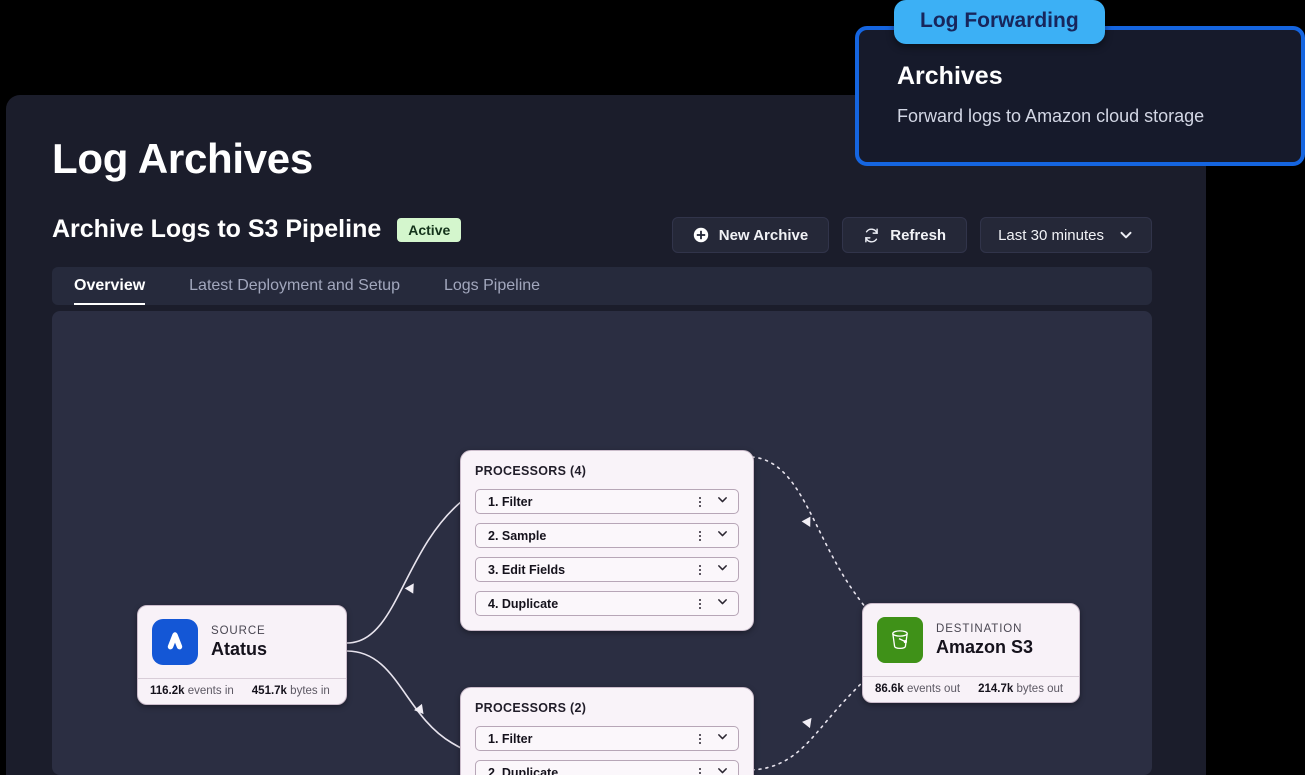  Describe the element at coordinates (182, 158) in the screenshot. I see `page-title: Log Archives` at that location.